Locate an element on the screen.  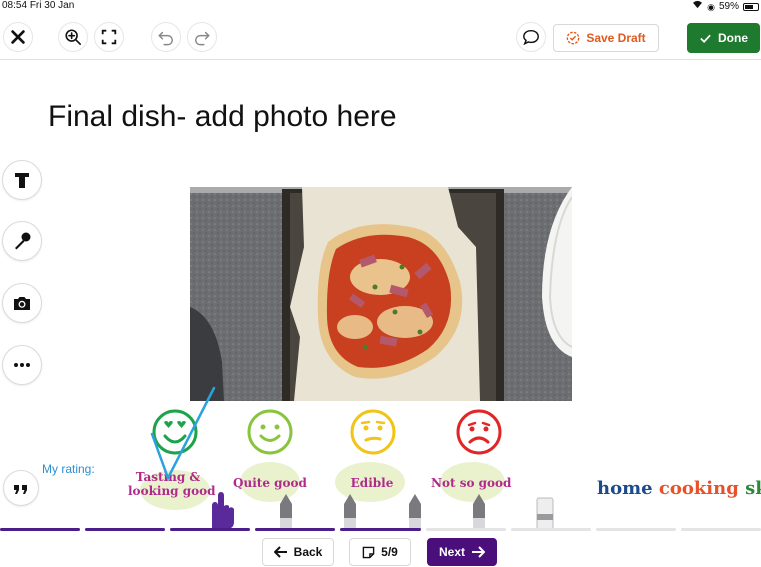
more-icon is located at coordinates (22, 365).